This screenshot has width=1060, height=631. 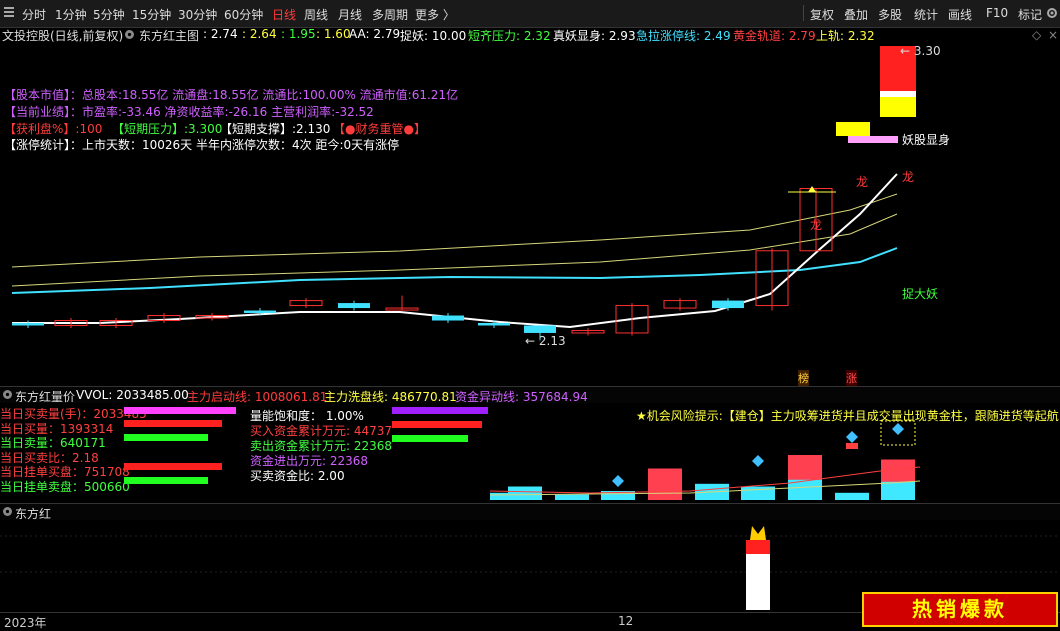 What do you see at coordinates (594, 36) in the screenshot?
I see `indicator-zyxs: 真妖显身: 2.93` at bounding box center [594, 36].